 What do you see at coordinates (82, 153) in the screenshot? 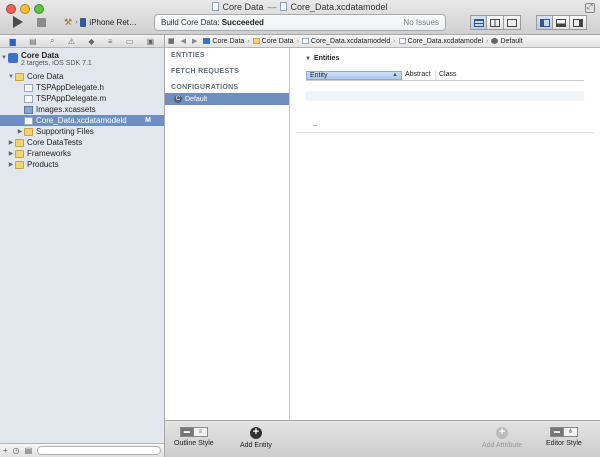
I see `navigator-item: ▶ Frameworks` at bounding box center [82, 153].